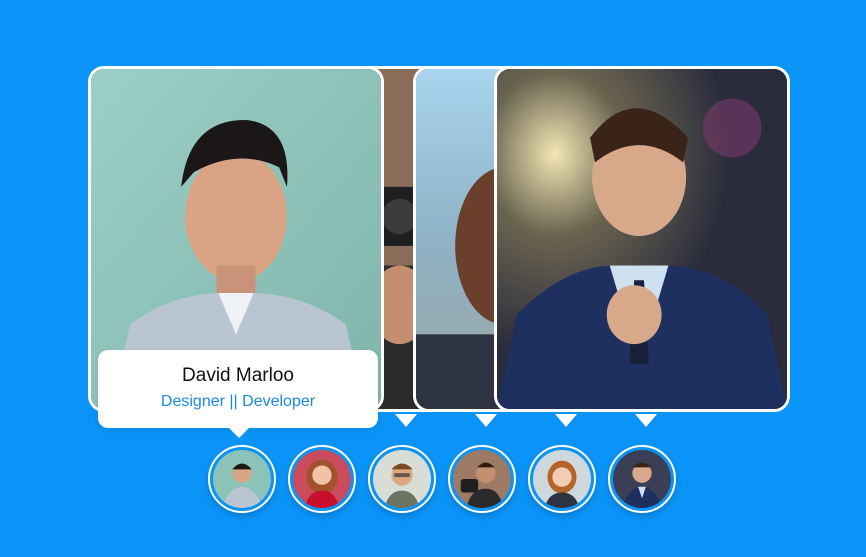  What do you see at coordinates (238, 375) in the screenshot?
I see `profile-name: David Marloo` at bounding box center [238, 375].